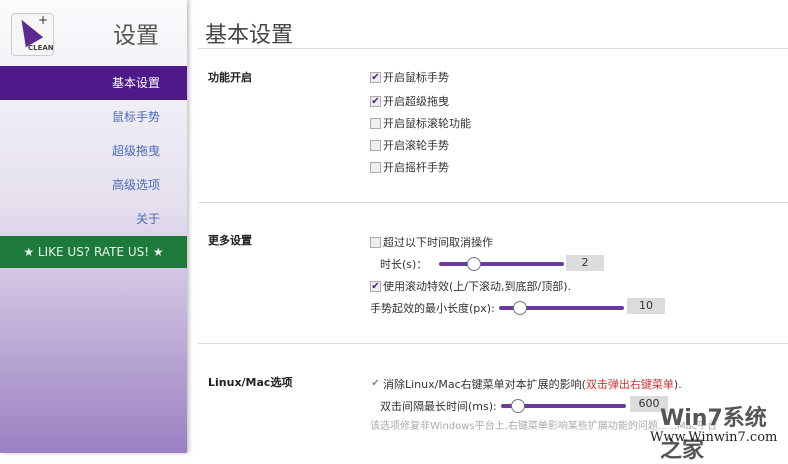 Image resolution: width=788 pixels, height=464 pixels. I want to click on option-scroll-effect: ✔ 使用滚动特效(上/下滚动,到底部/顶部)., so click(470, 286).